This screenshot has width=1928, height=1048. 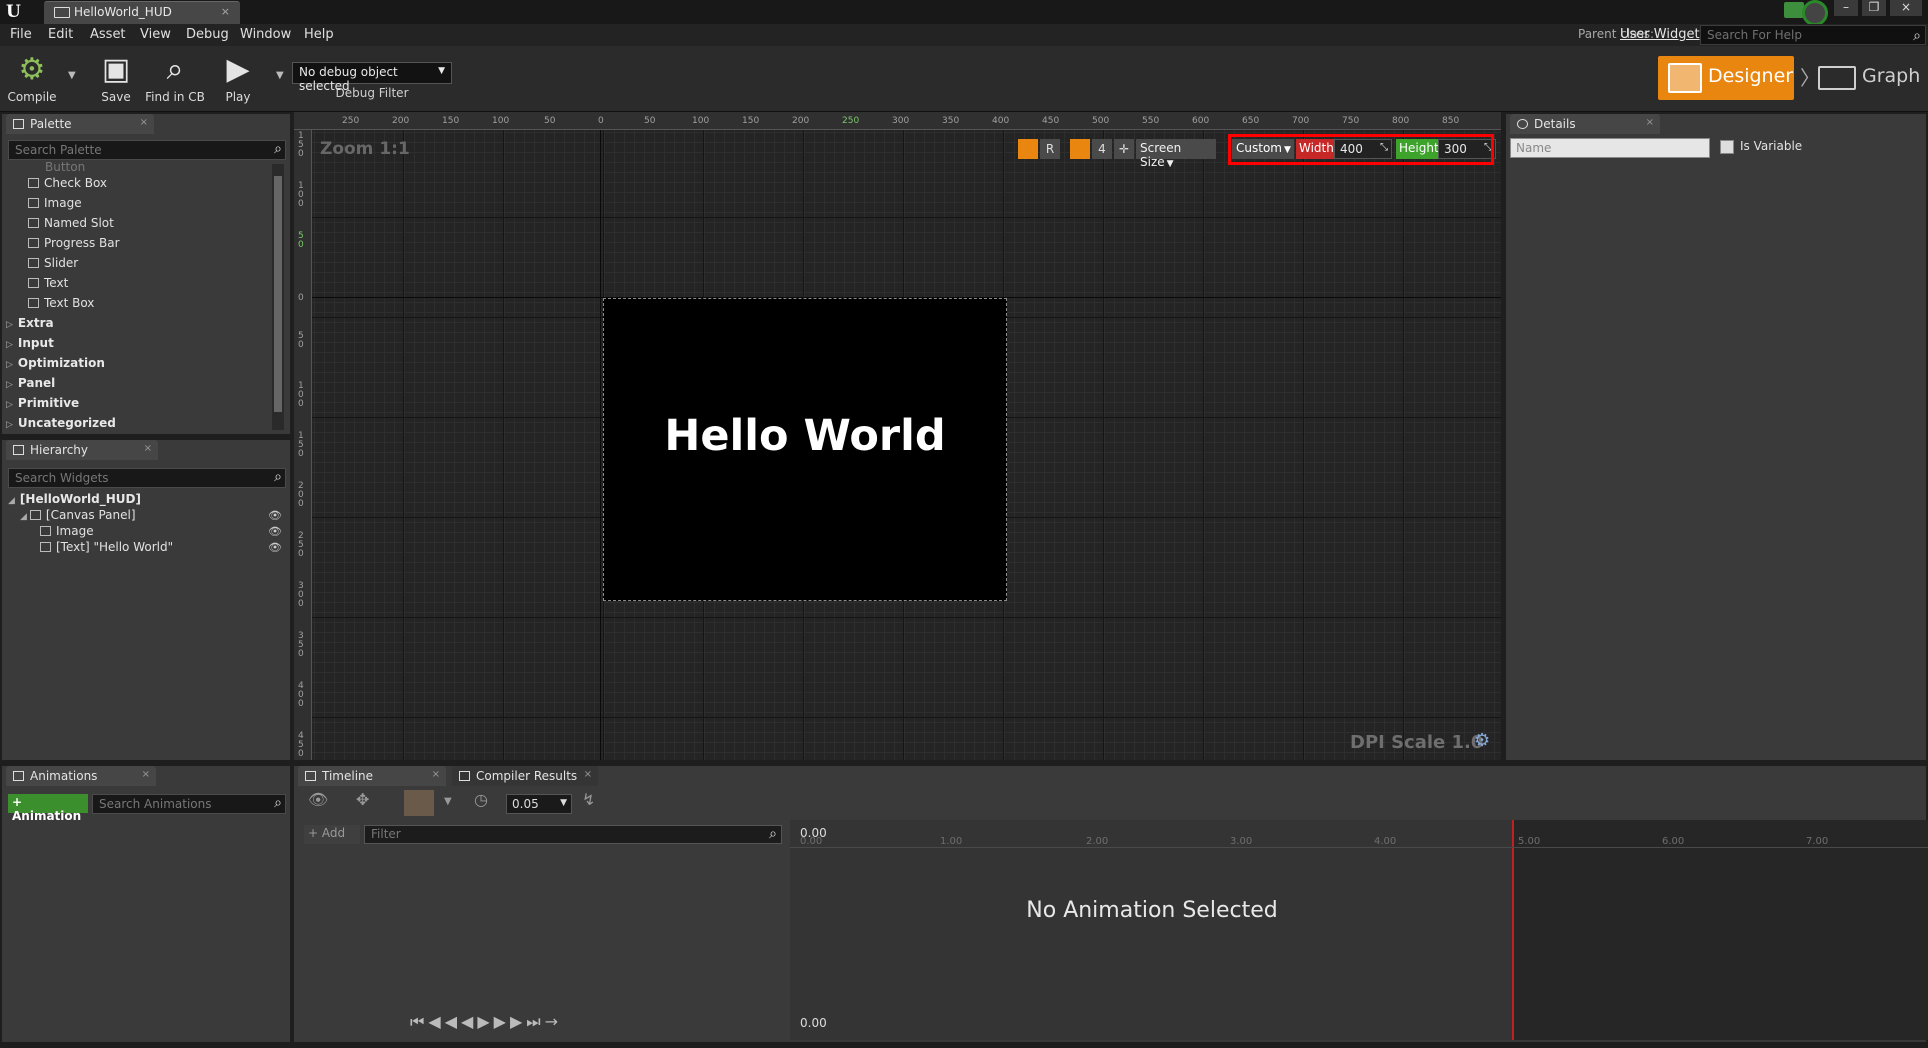 What do you see at coordinates (588, 803) in the screenshot?
I see `curve-editor-icon: ↯` at bounding box center [588, 803].